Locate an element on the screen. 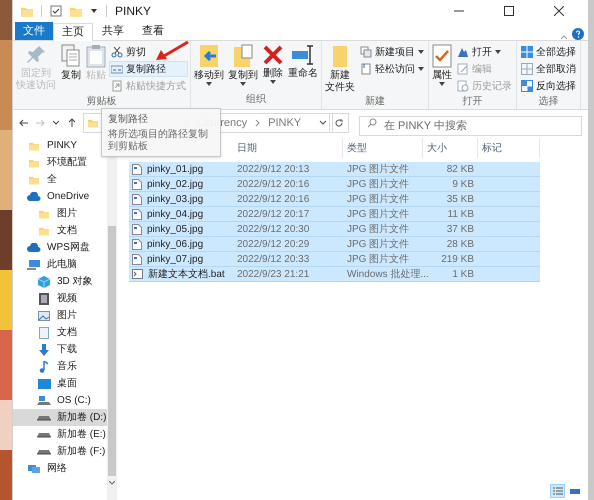  window-title: PINKY is located at coordinates (133, 11).